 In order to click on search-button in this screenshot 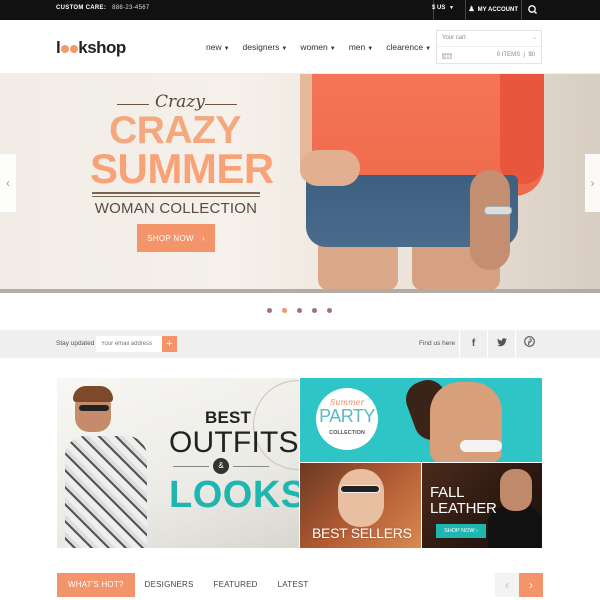, I will do `click(532, 10)`.